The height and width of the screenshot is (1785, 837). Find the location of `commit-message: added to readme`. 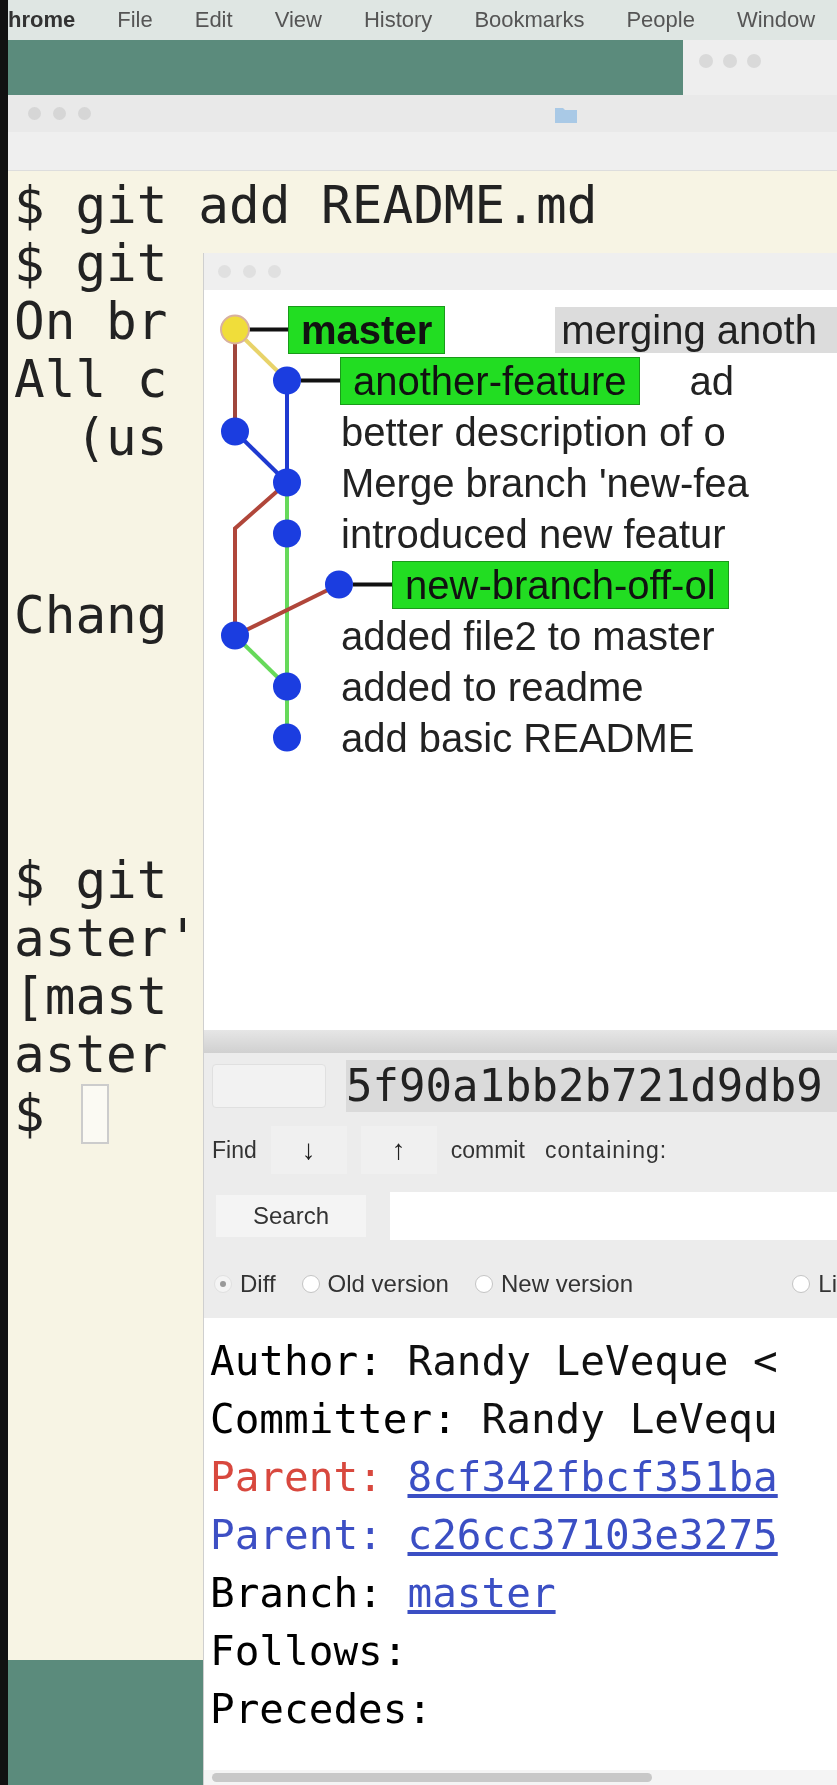

commit-message: added to readme is located at coordinates (492, 686).